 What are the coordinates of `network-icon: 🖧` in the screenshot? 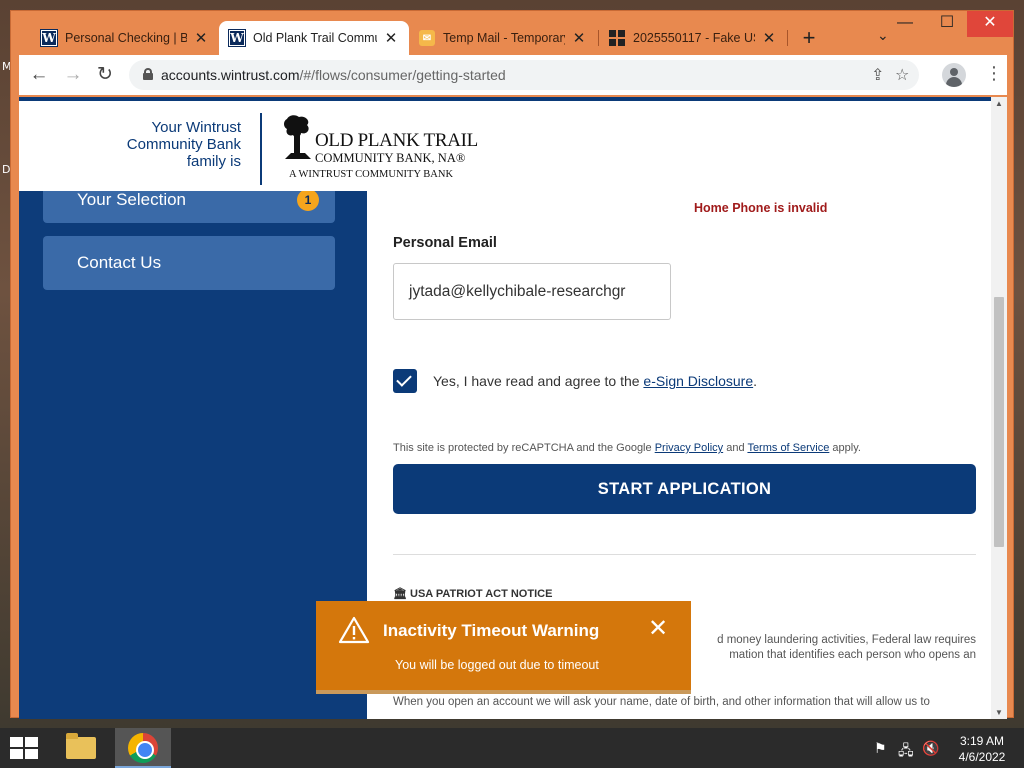 It's located at (906, 752).